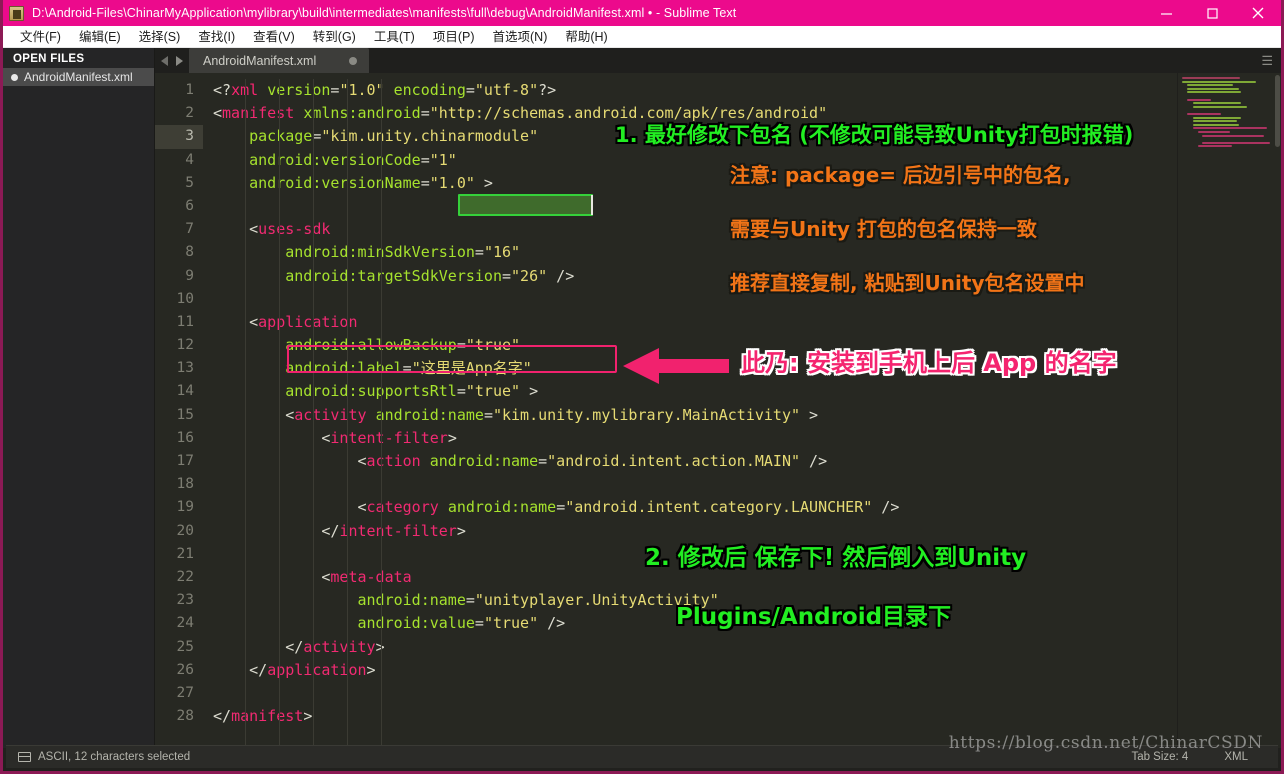 Image resolution: width=1284 pixels, height=774 pixels. What do you see at coordinates (185, 414) in the screenshot?
I see `line-number: 15` at bounding box center [185, 414].